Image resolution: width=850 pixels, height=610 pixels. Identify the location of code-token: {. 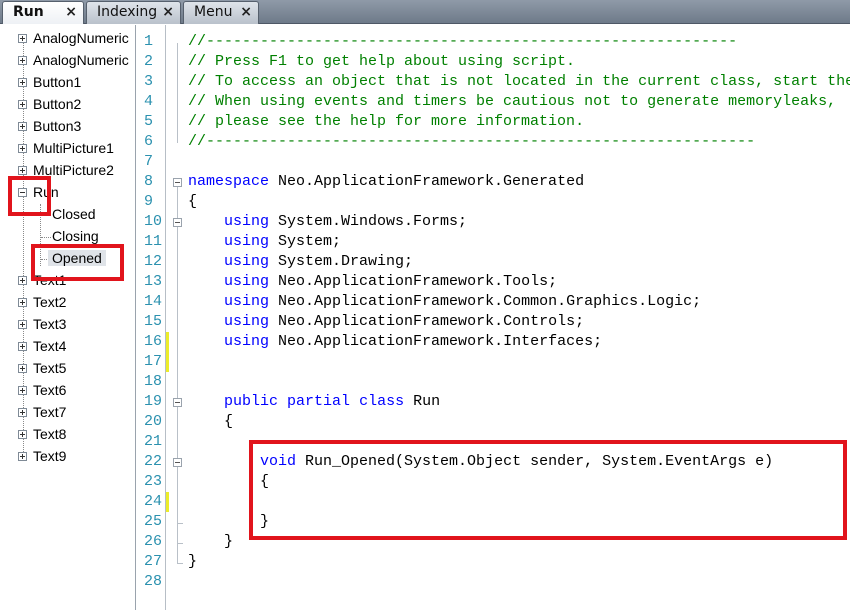
(193, 201).